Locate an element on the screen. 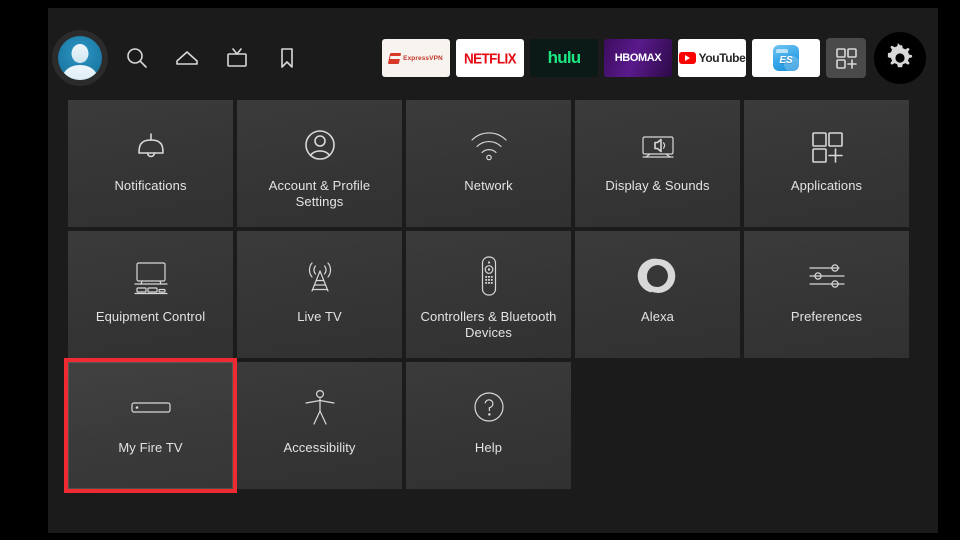 This screenshot has height=540, width=960. settings-tile-label: Account & Profile Settings is located at coordinates (319, 193).